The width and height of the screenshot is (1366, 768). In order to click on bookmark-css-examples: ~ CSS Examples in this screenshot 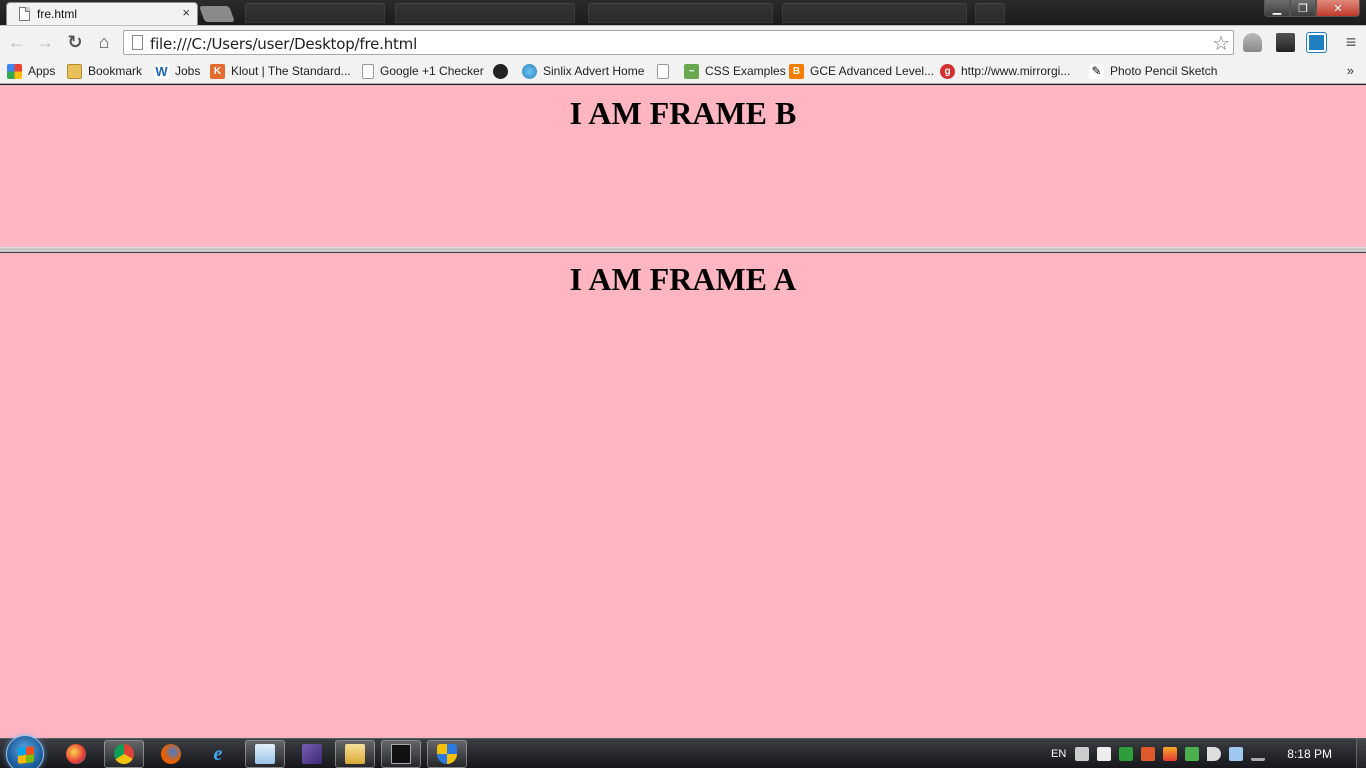, I will do `click(735, 71)`.